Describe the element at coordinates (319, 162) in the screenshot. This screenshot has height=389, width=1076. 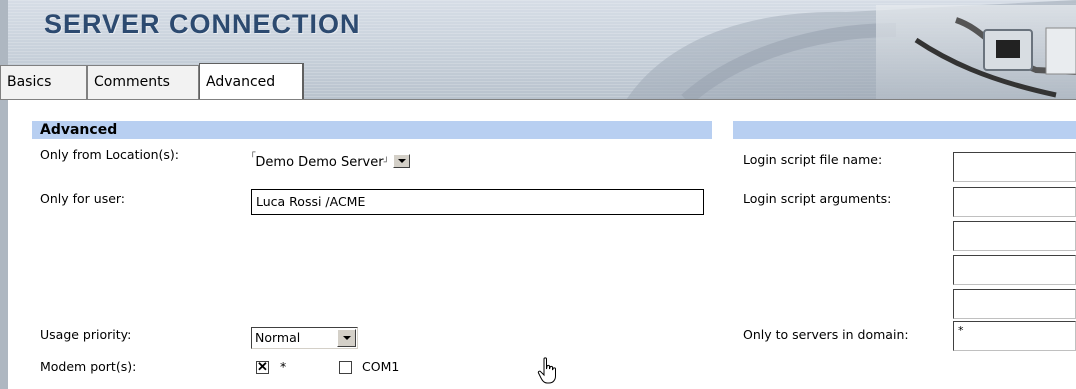
I see `location-value: Demo Demo Server` at that location.